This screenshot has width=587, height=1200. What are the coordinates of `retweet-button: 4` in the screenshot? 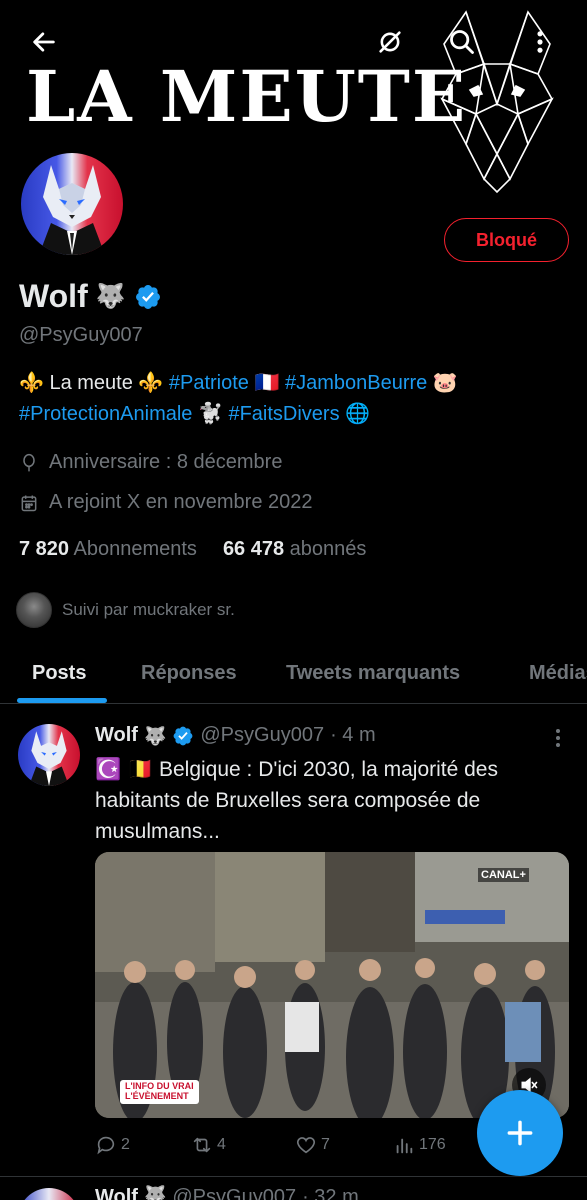 It's located at (208, 1145).